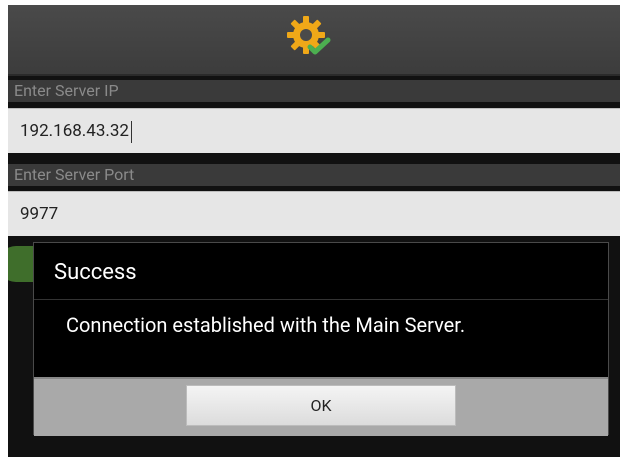  Describe the element at coordinates (308, 37) in the screenshot. I see `settings-gear-icon` at that location.